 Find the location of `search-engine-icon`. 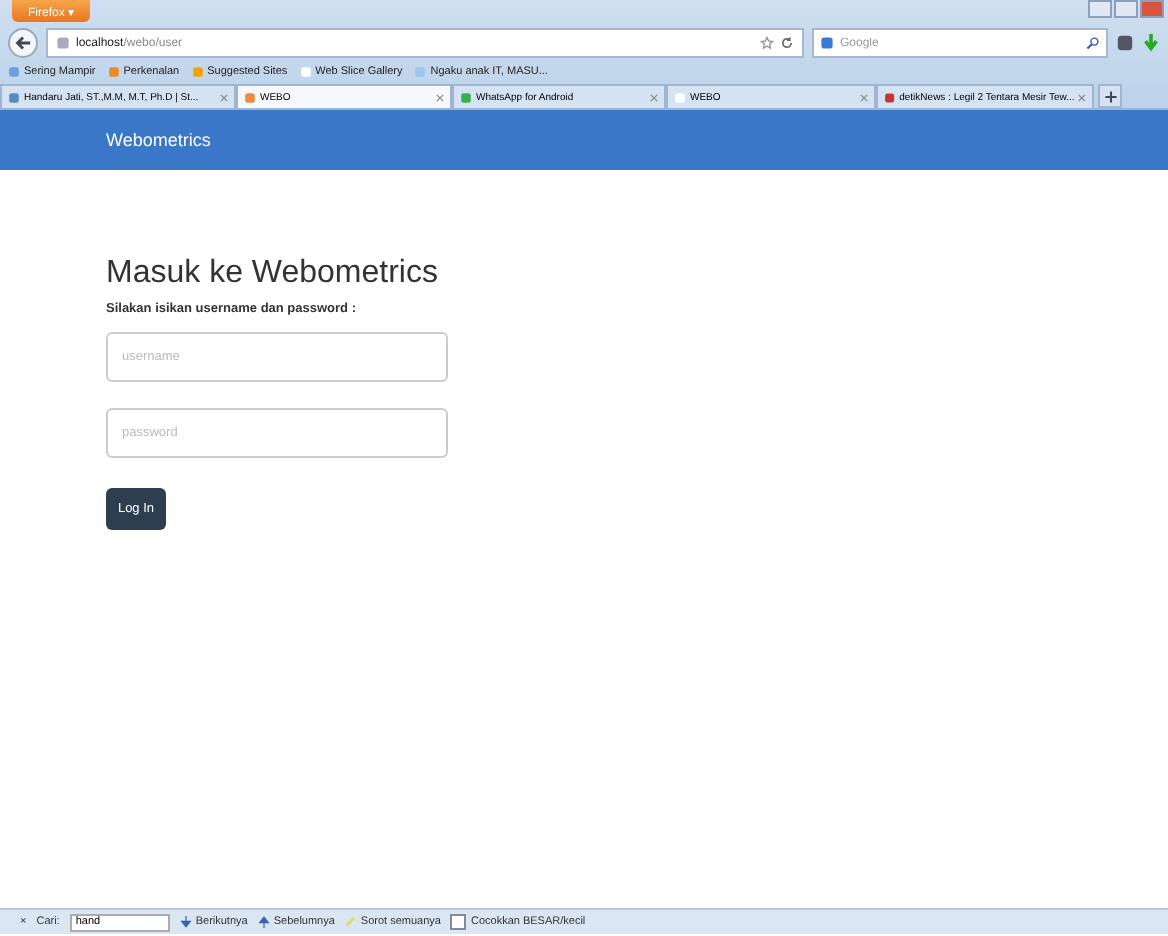

search-engine-icon is located at coordinates (827, 43).